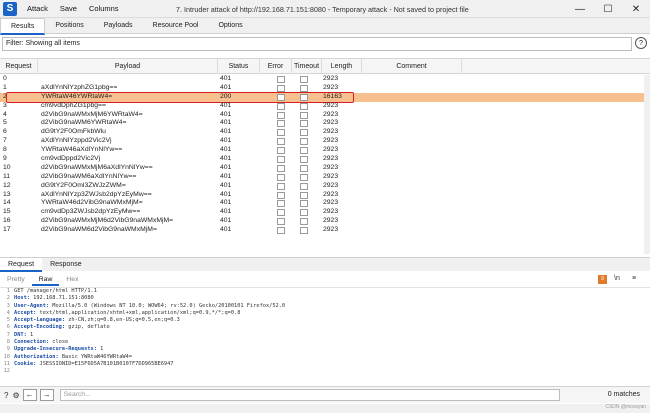 The image size is (650, 413). Describe the element at coordinates (118, 26) in the screenshot. I see `tab-payloads: Payloads` at that location.